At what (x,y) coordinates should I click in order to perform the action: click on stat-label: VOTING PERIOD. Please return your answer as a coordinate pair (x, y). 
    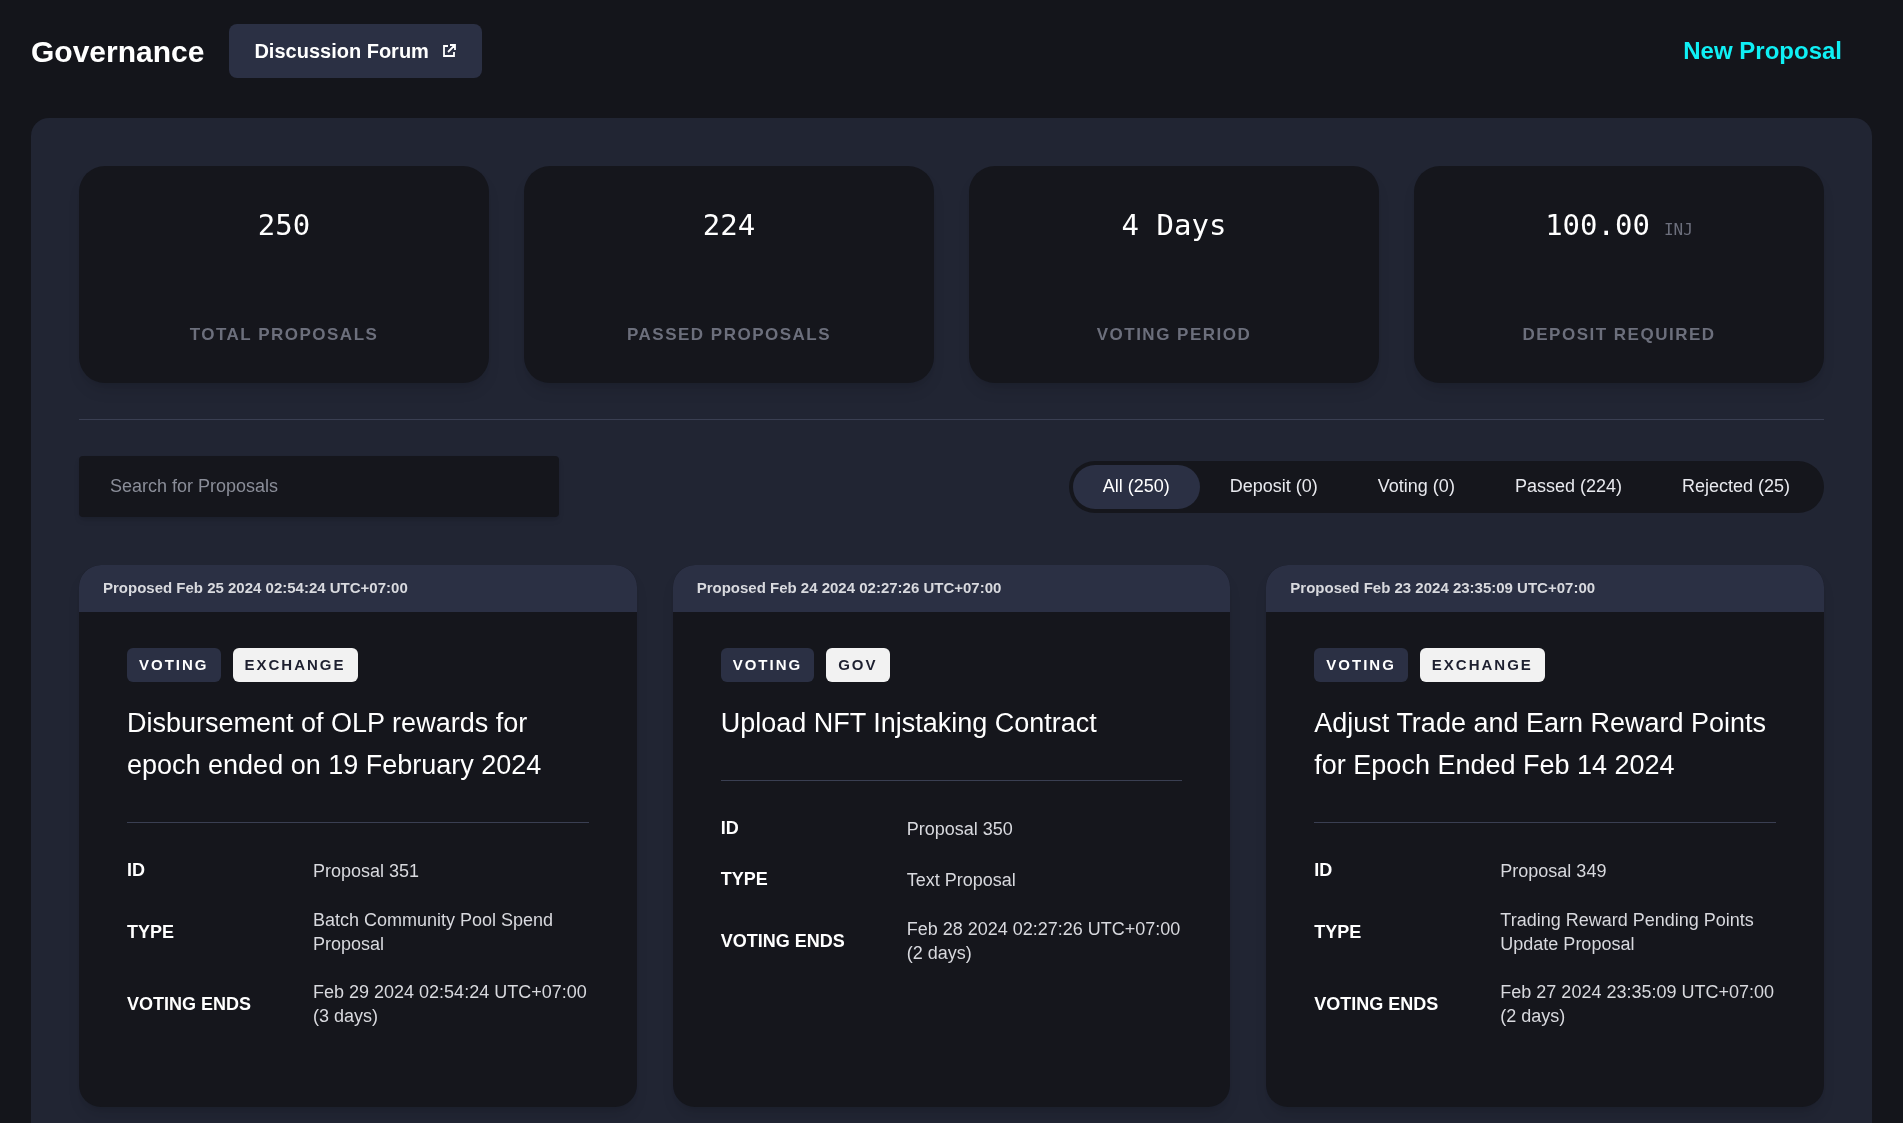
    Looking at the image, I should click on (1174, 334).